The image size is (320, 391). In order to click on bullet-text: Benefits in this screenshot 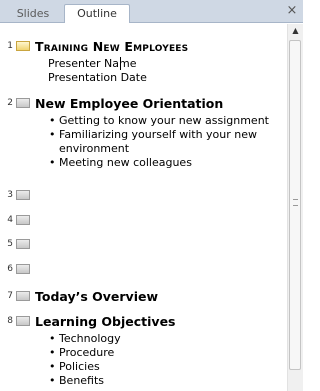, I will do `click(81, 381)`.